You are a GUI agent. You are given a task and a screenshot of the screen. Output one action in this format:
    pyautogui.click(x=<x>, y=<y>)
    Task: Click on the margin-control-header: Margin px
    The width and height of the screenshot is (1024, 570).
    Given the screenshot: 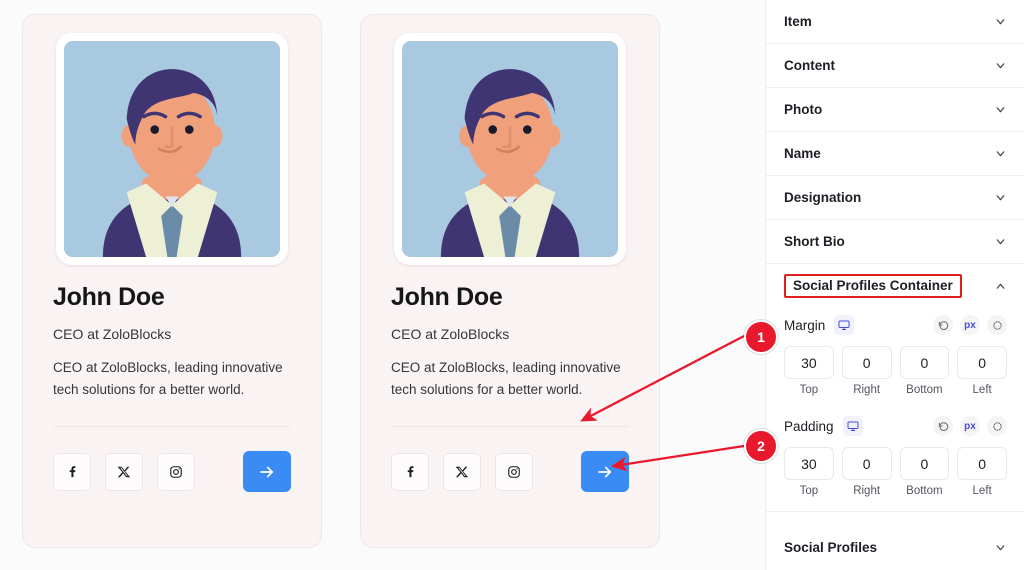 What is the action you would take?
    pyautogui.click(x=895, y=325)
    